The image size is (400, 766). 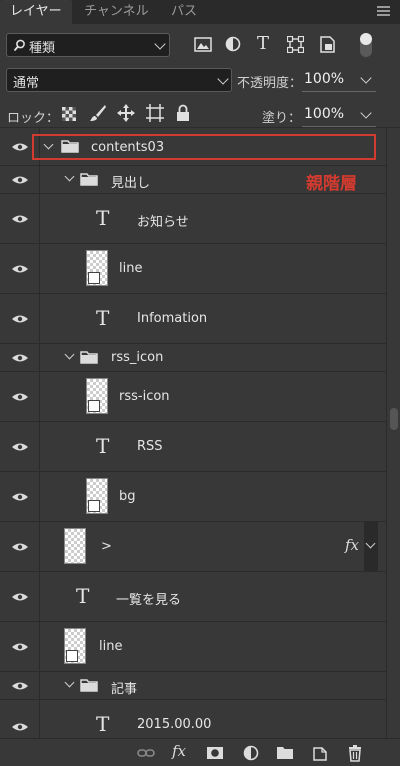 What do you see at coordinates (137, 357) in the screenshot?
I see `layer-name: rss_icon` at bounding box center [137, 357].